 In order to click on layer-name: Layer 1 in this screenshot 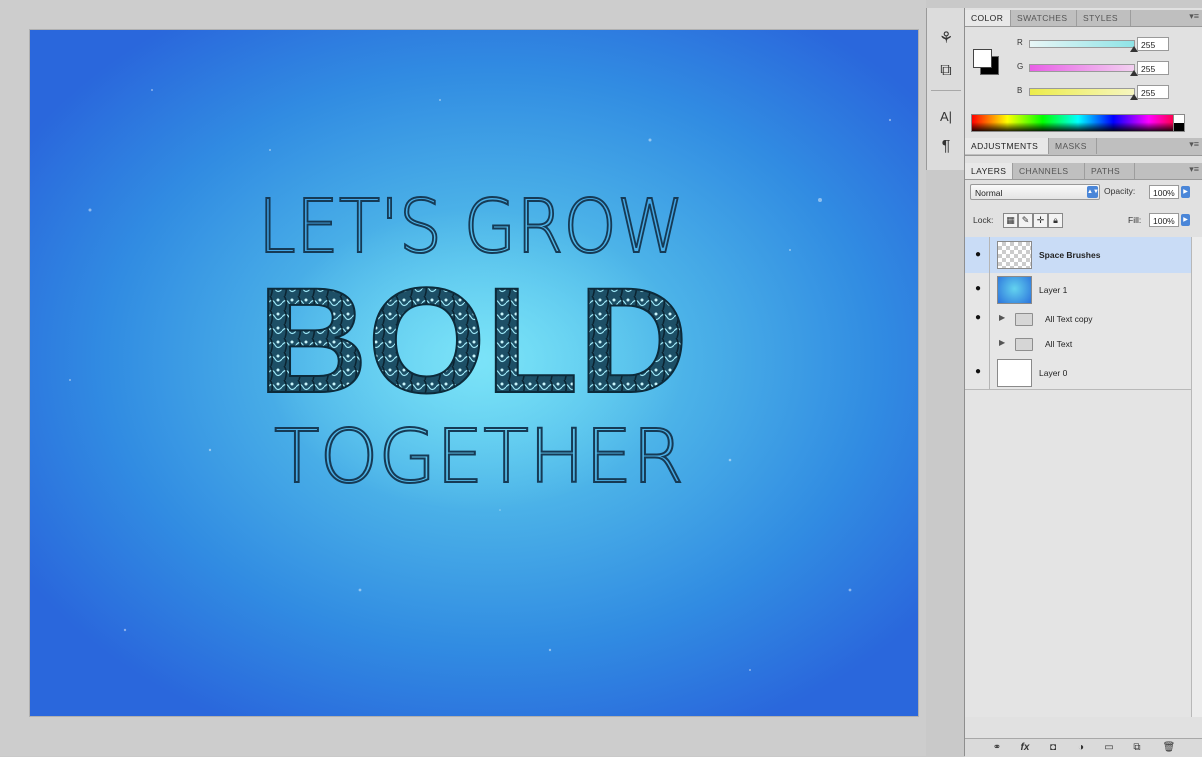, I will do `click(1053, 290)`.